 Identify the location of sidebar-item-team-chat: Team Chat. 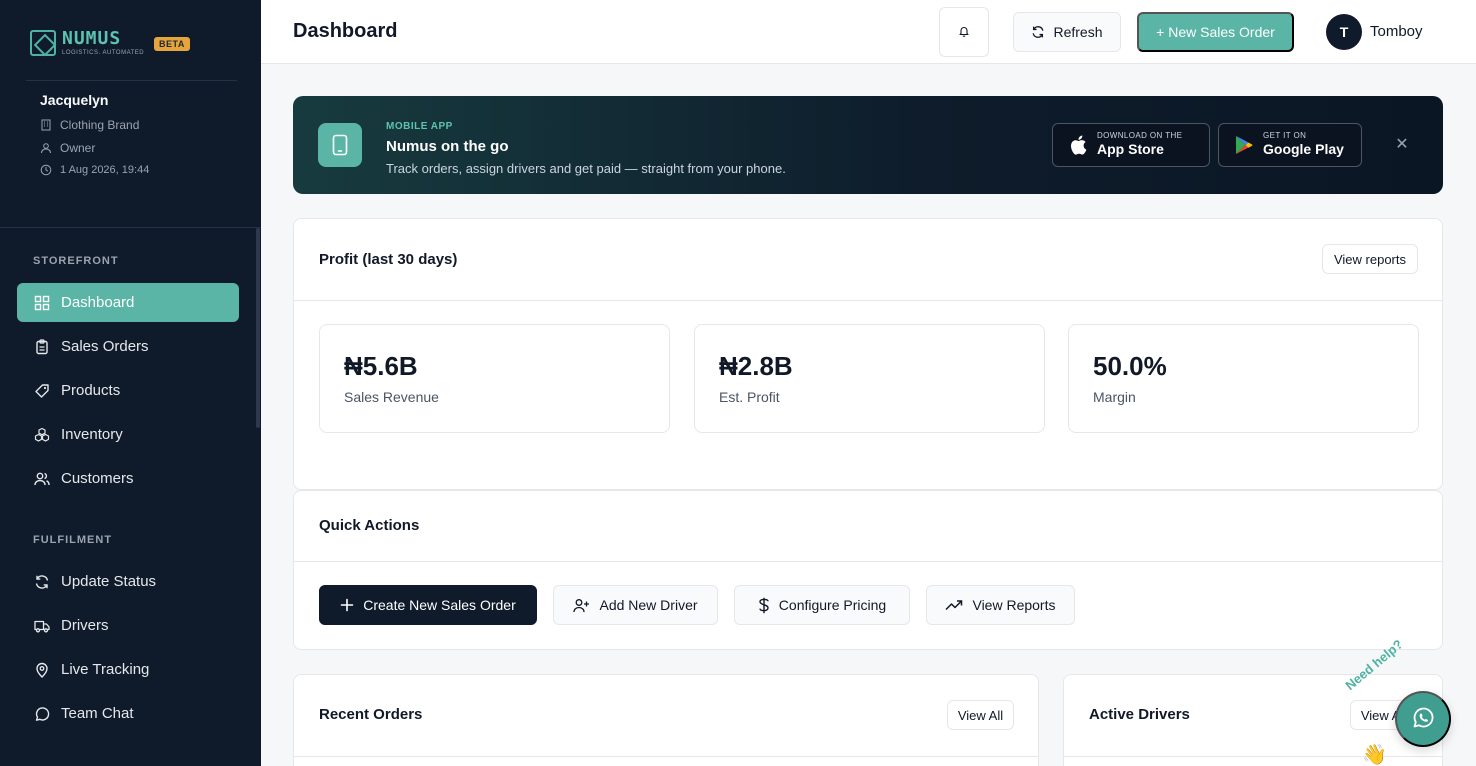
(128, 713).